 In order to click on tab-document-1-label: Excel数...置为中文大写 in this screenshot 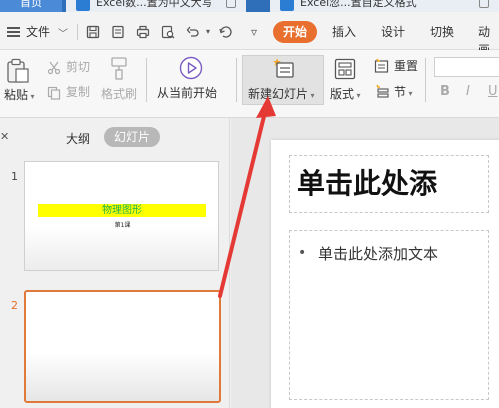, I will do `click(154, 4)`.